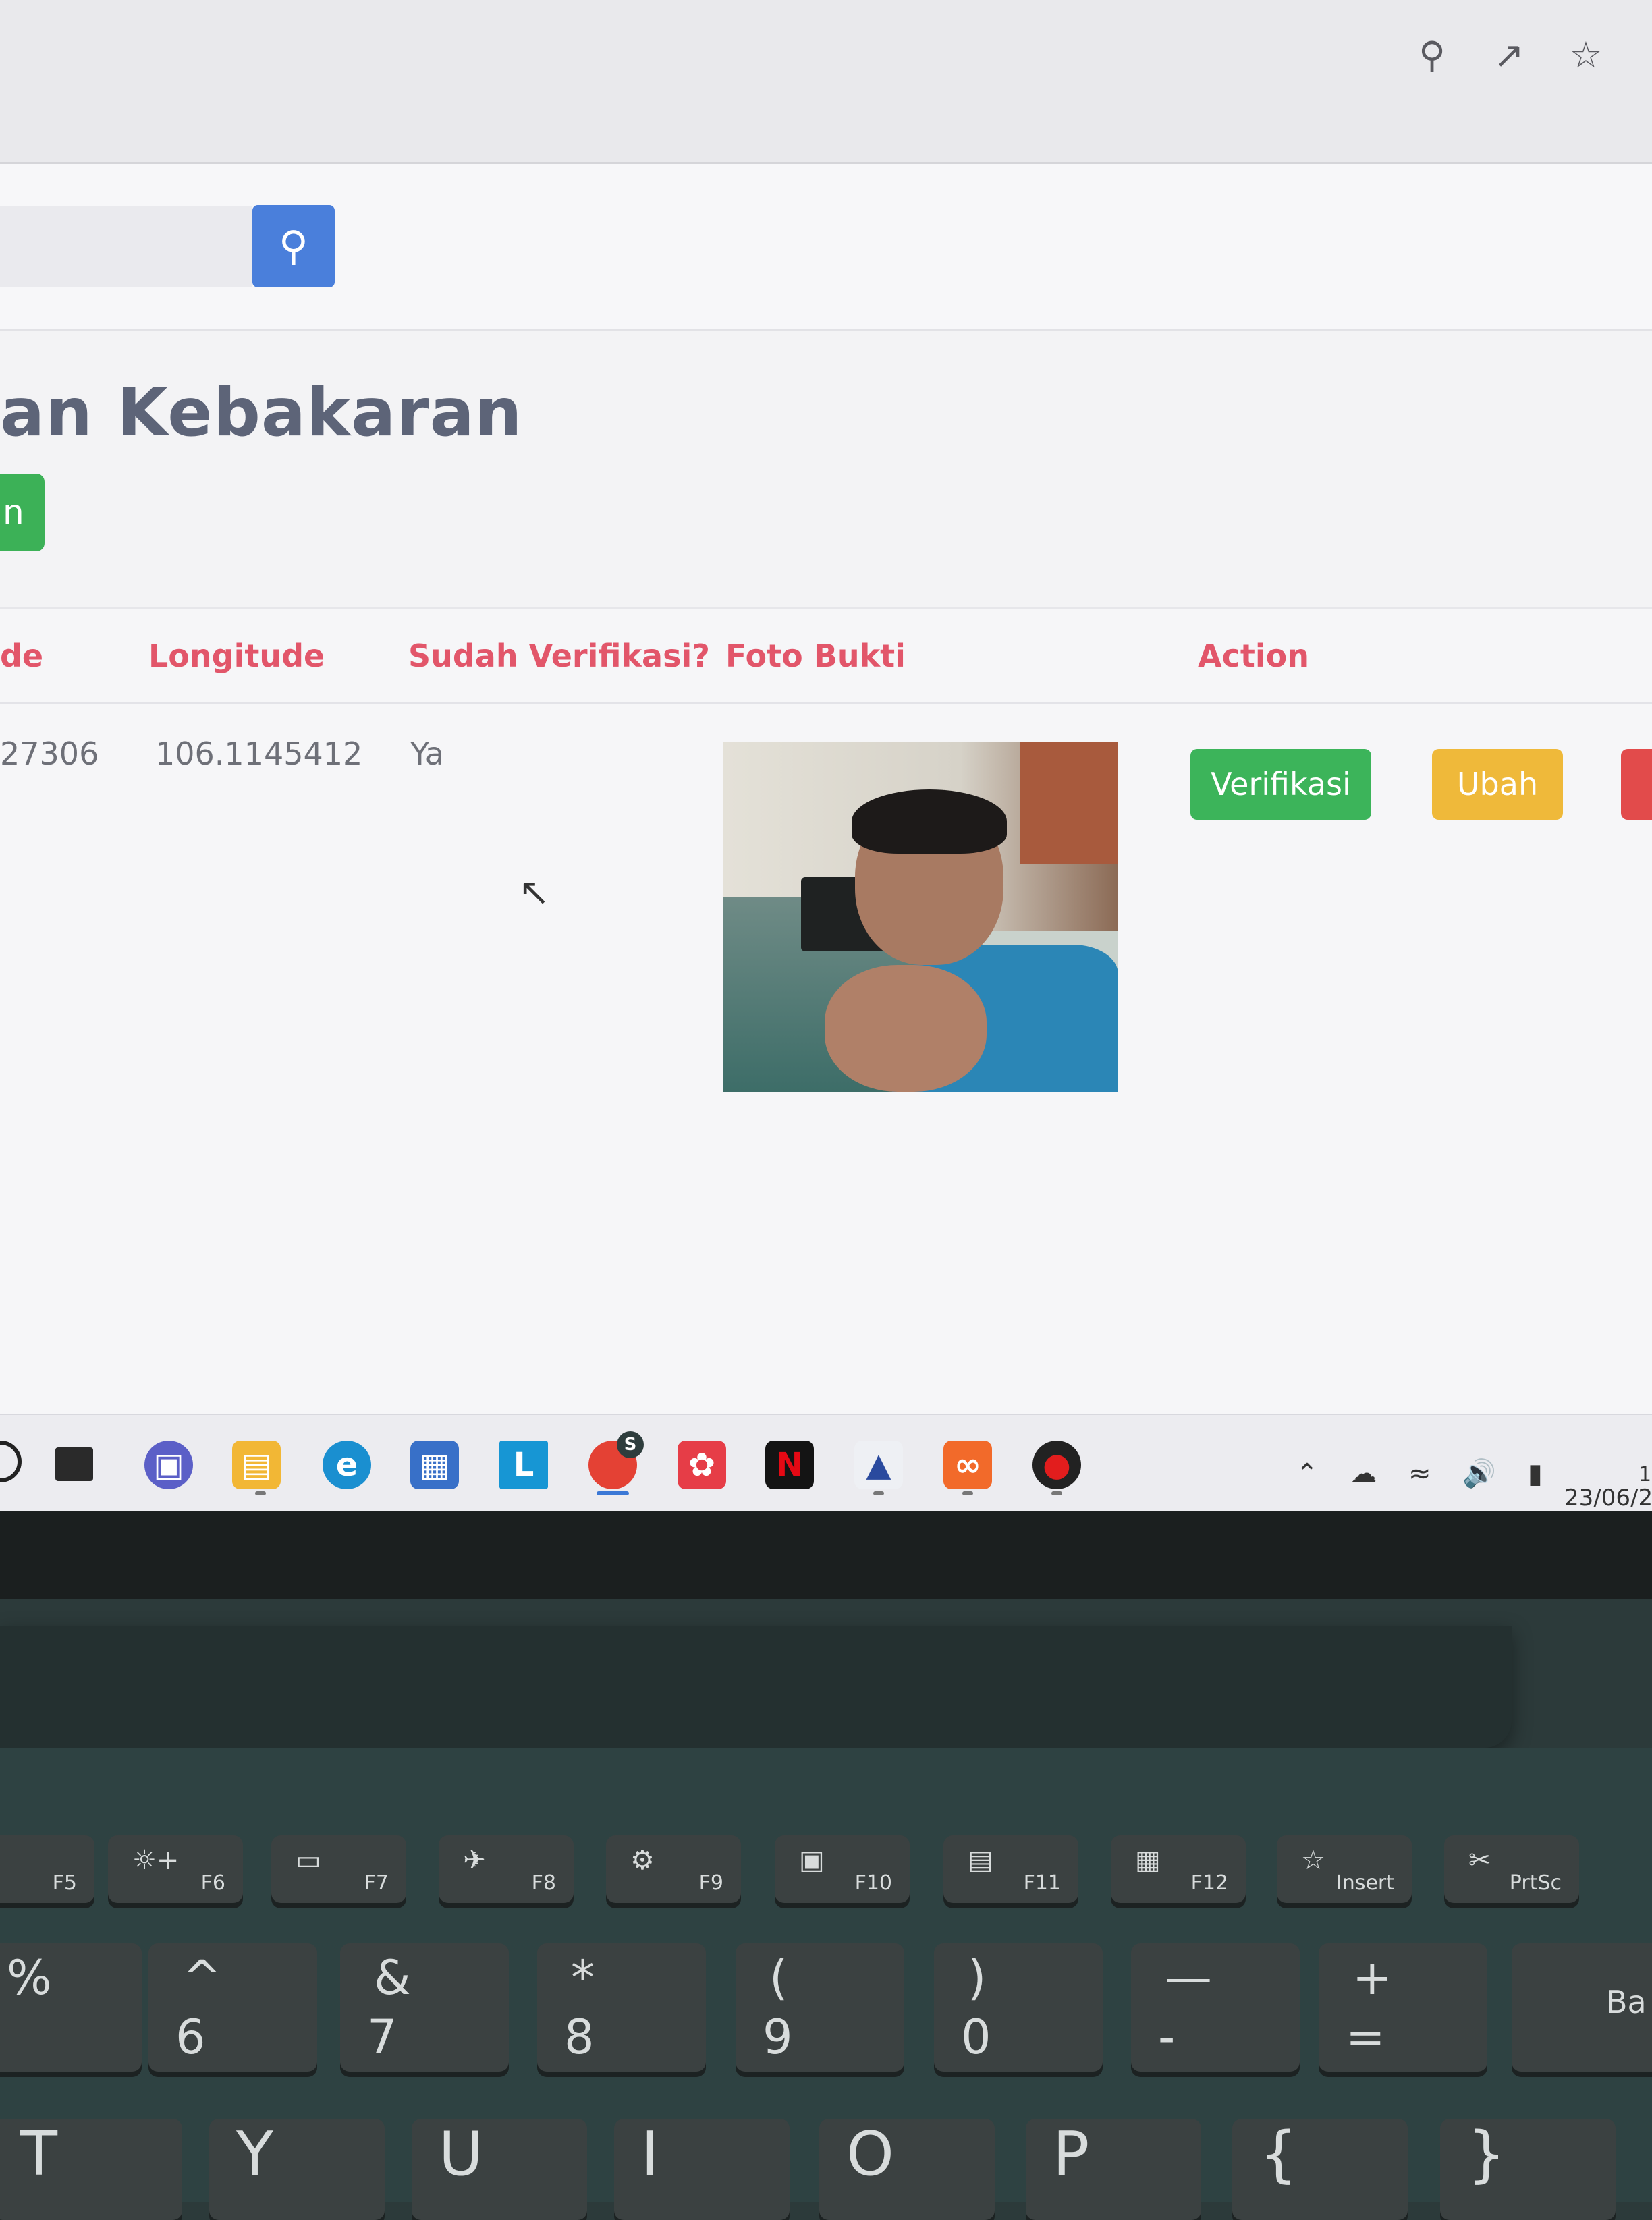 This screenshot has height=2220, width=1652. I want to click on search-icon: ⚲, so click(293, 247).